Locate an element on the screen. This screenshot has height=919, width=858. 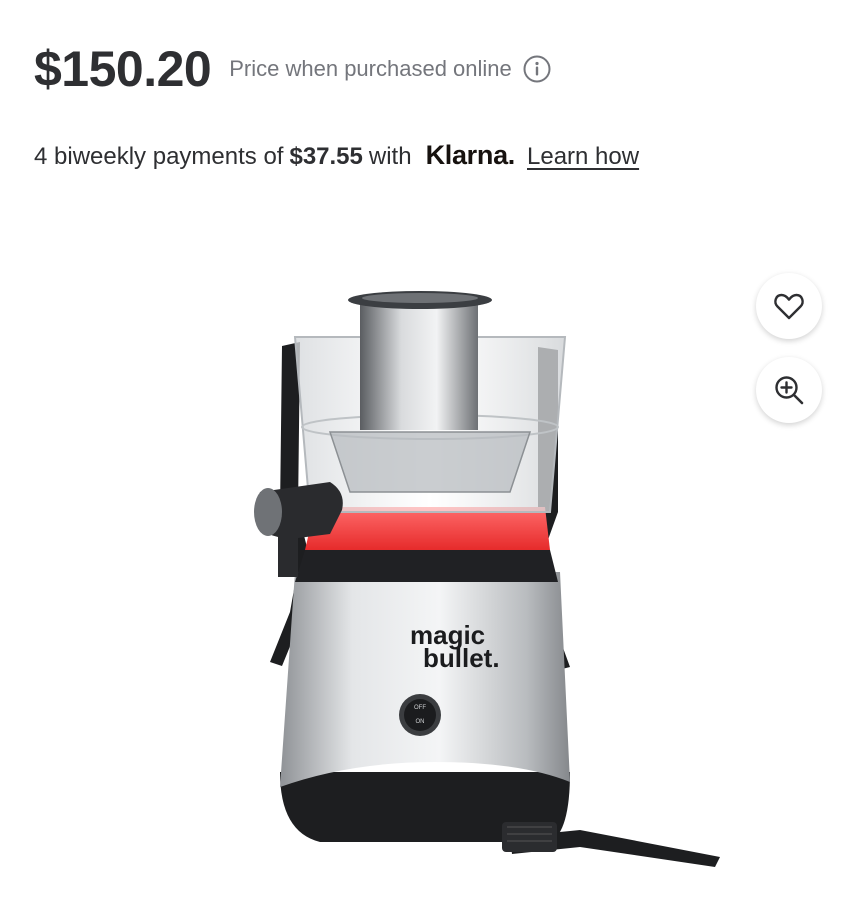
klarna-with: with is located at coordinates (390, 156).